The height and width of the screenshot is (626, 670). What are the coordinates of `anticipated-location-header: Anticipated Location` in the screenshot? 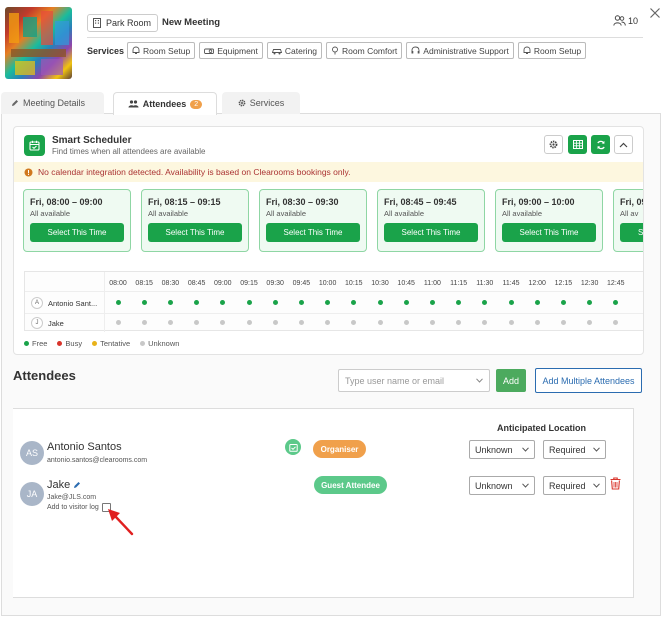 It's located at (542, 428).